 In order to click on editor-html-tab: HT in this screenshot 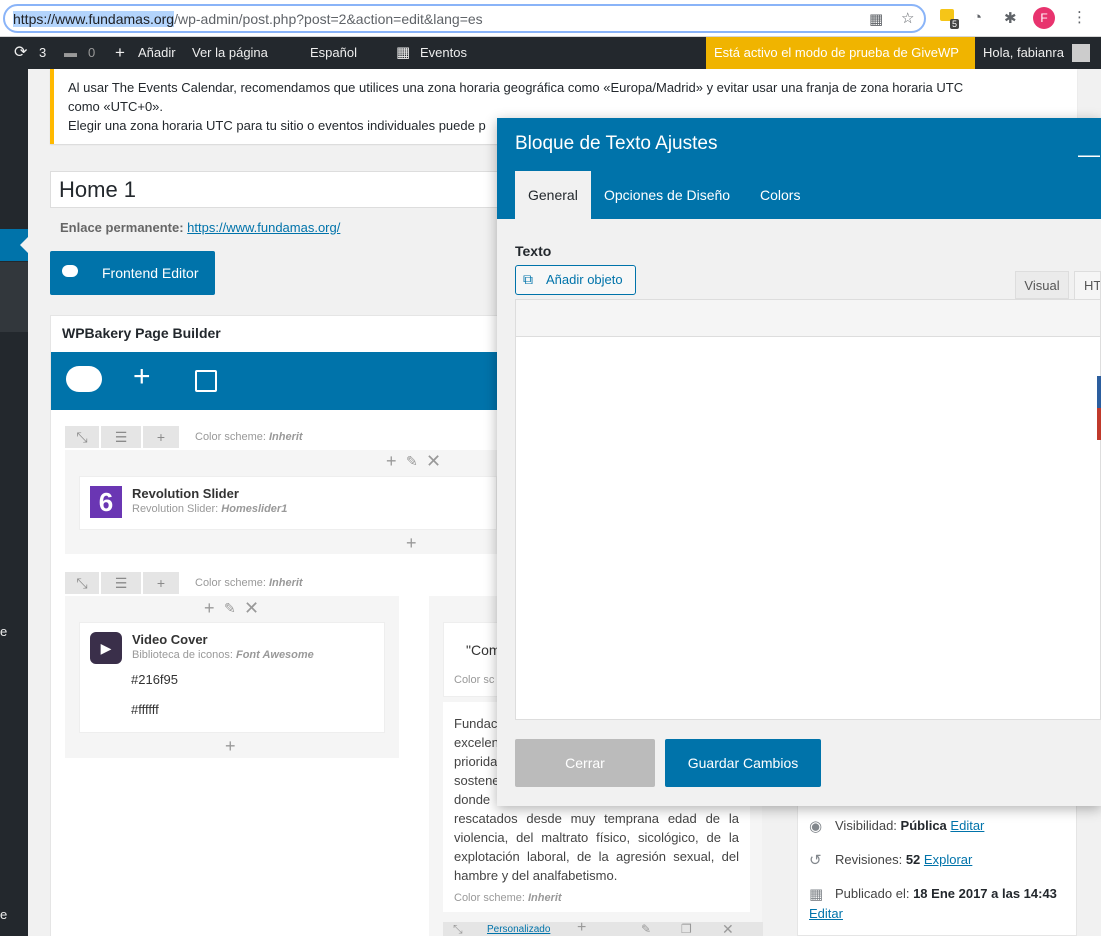, I will do `click(1087, 285)`.